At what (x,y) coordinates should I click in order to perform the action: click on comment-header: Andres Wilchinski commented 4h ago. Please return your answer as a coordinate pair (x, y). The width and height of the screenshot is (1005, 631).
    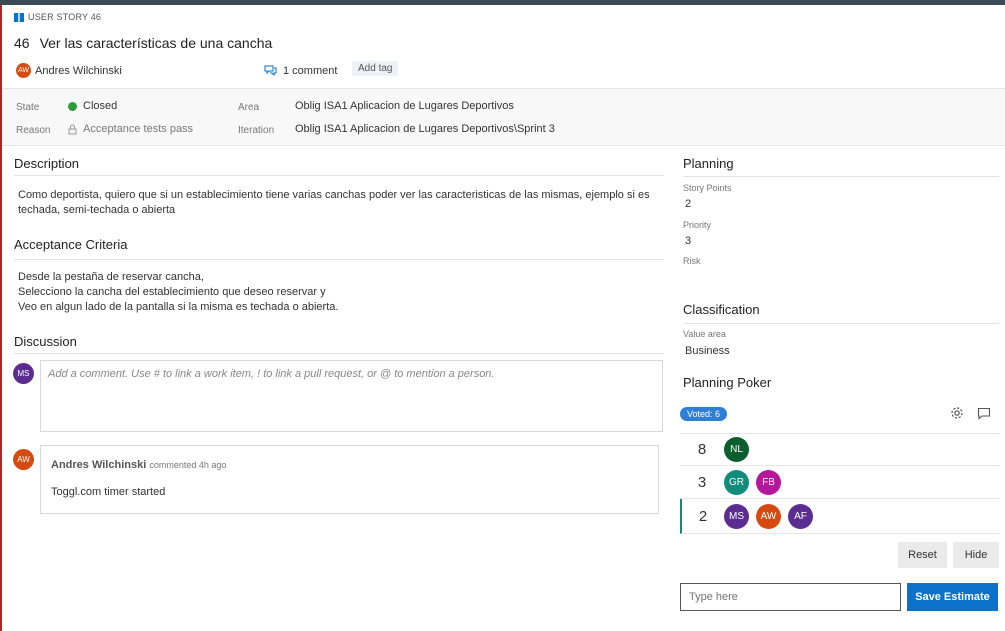
    Looking at the image, I should click on (138, 465).